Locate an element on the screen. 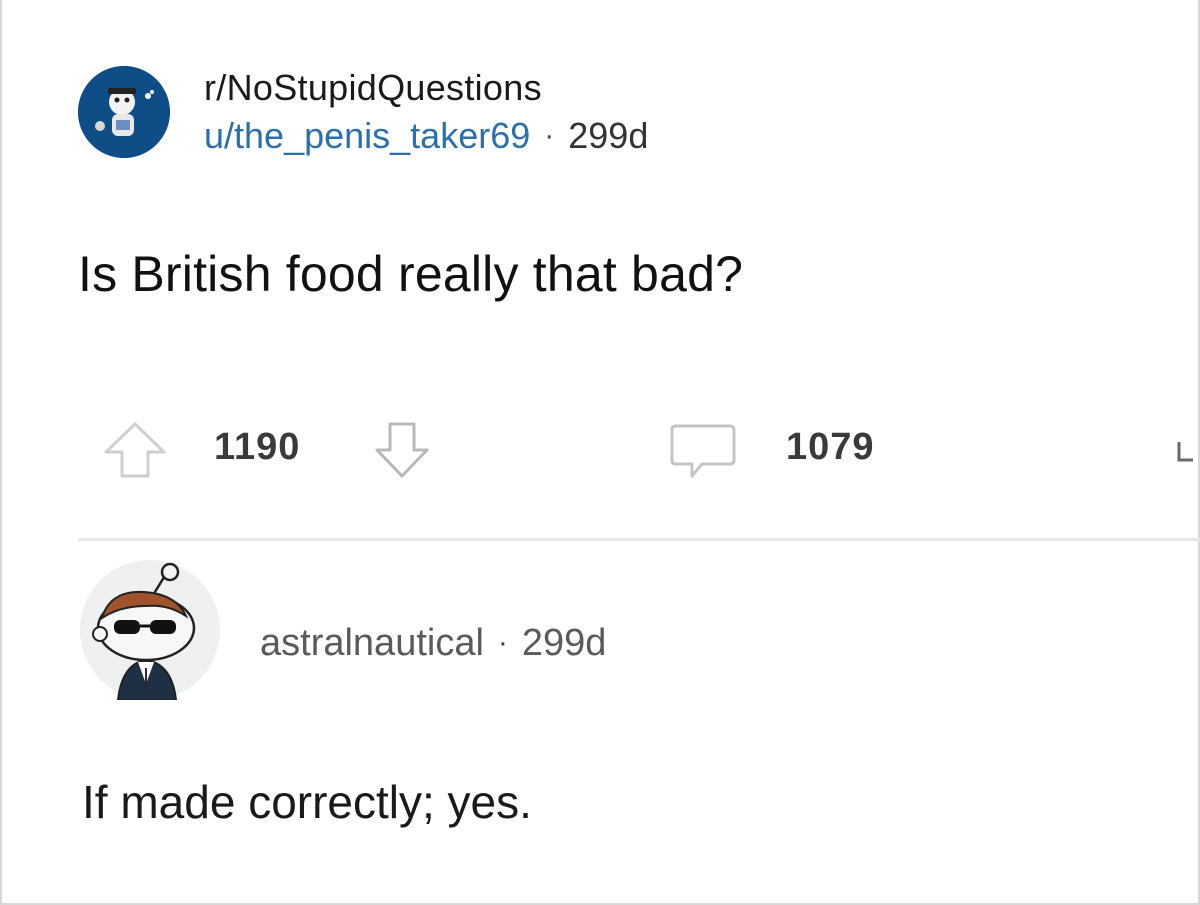 The width and height of the screenshot is (1200, 905). post-action-bar: 1190 1079 is located at coordinates (650, 450).